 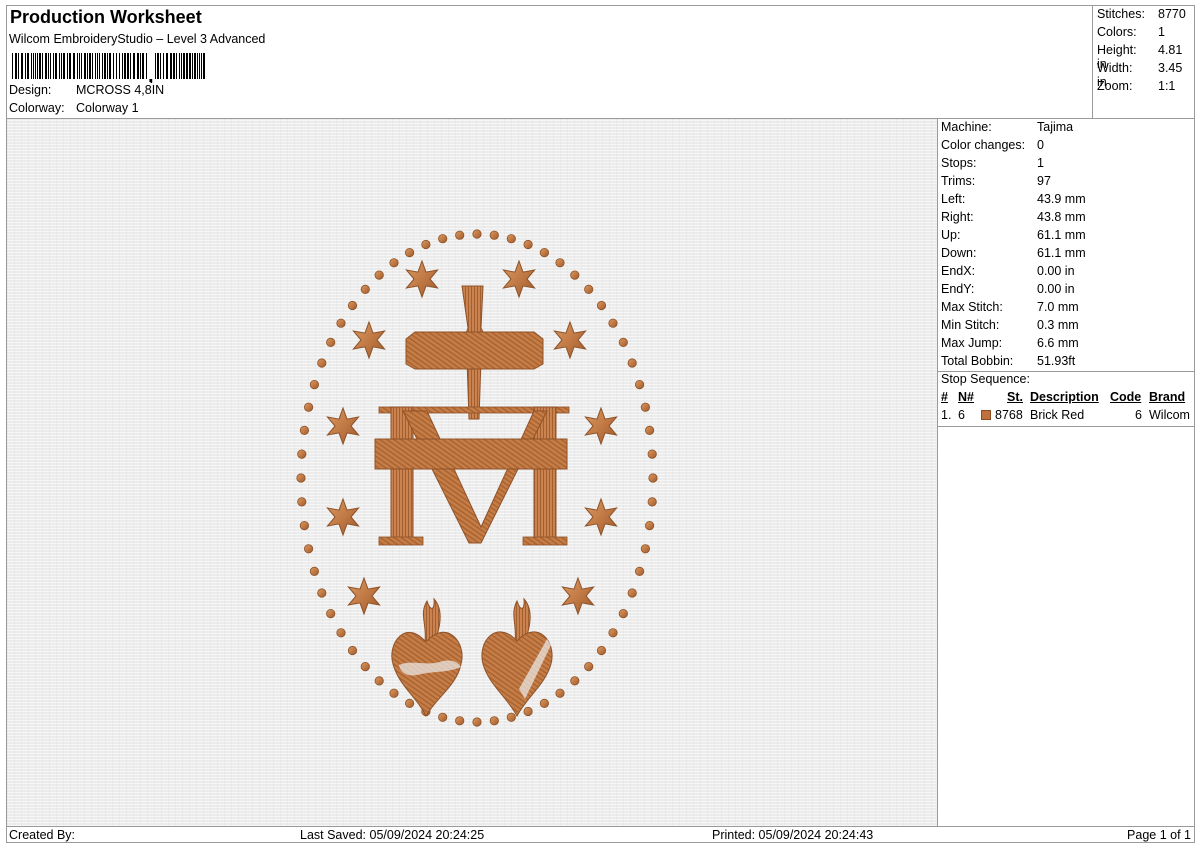 I want to click on stitches-row: Stitches: 8770, so click(x=1141, y=14).